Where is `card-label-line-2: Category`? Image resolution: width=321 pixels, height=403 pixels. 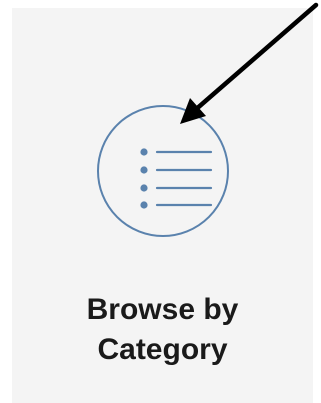 card-label-line-2: Category is located at coordinates (162, 349).